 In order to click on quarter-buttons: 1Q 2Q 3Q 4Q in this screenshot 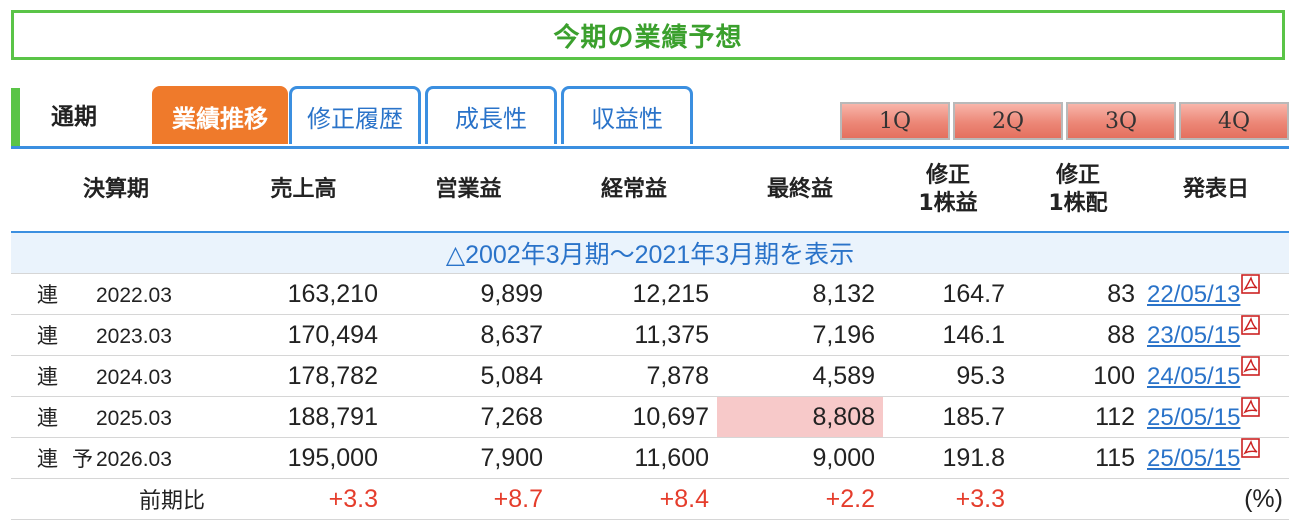, I will do `click(1064, 121)`.